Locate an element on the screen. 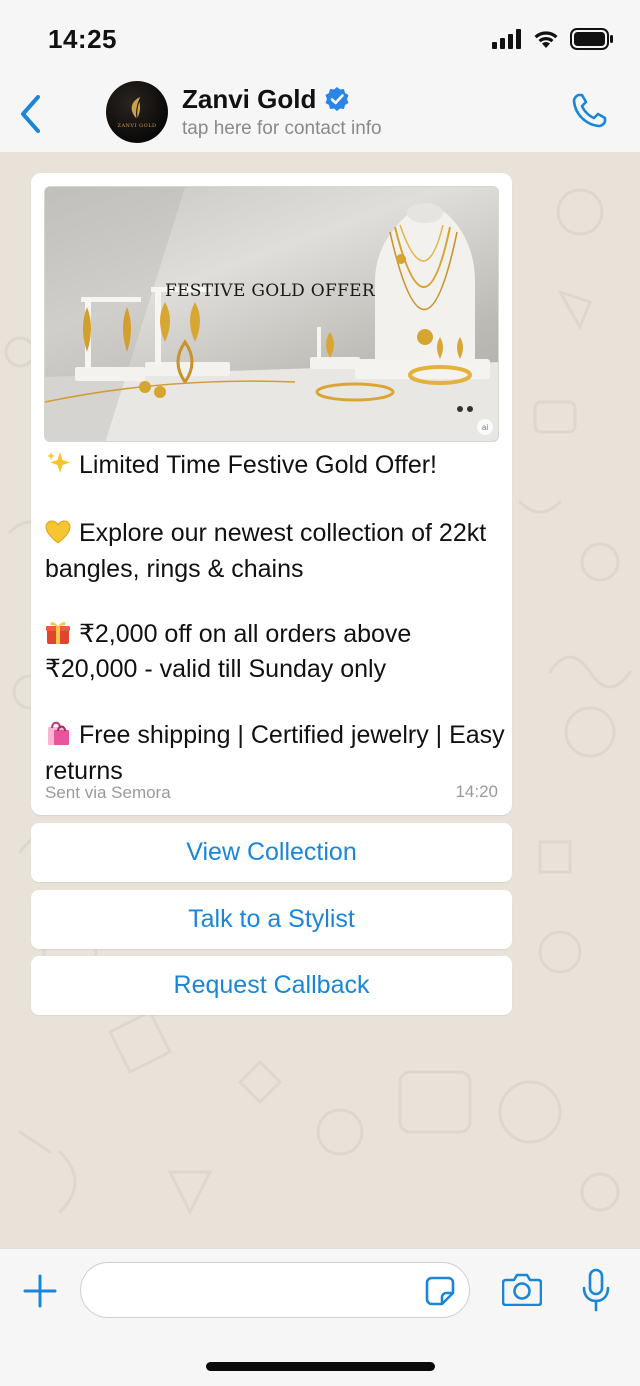 The height and width of the screenshot is (1386, 640). phone-icon is located at coordinates (589, 110).